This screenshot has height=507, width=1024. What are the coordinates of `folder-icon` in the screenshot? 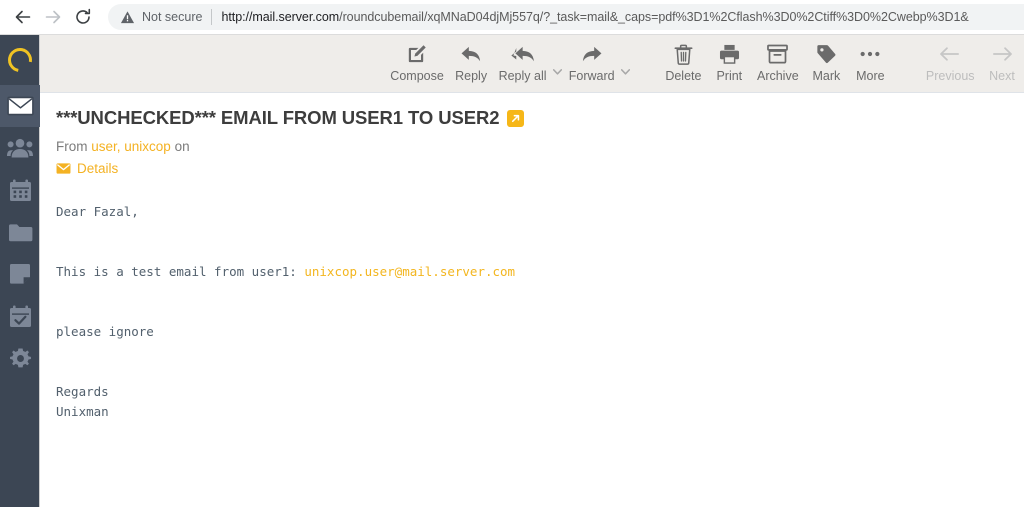 It's located at (20, 232).